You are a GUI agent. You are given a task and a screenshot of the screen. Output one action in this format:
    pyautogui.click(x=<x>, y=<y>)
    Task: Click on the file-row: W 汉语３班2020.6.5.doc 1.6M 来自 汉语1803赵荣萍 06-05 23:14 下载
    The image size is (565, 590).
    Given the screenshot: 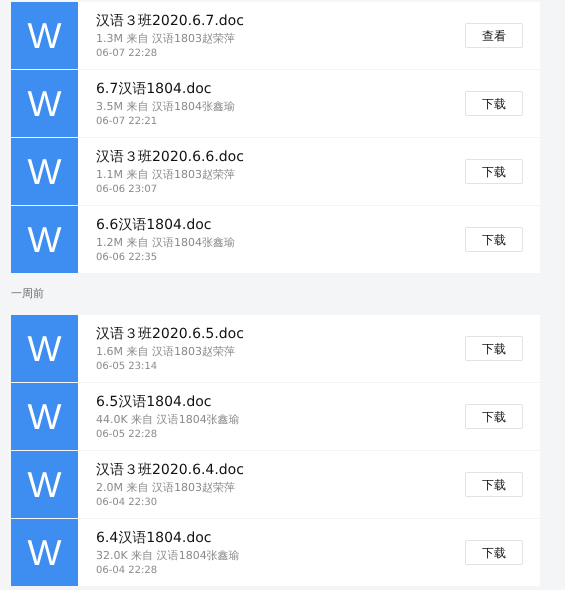 What is the action you would take?
    pyautogui.click(x=275, y=348)
    